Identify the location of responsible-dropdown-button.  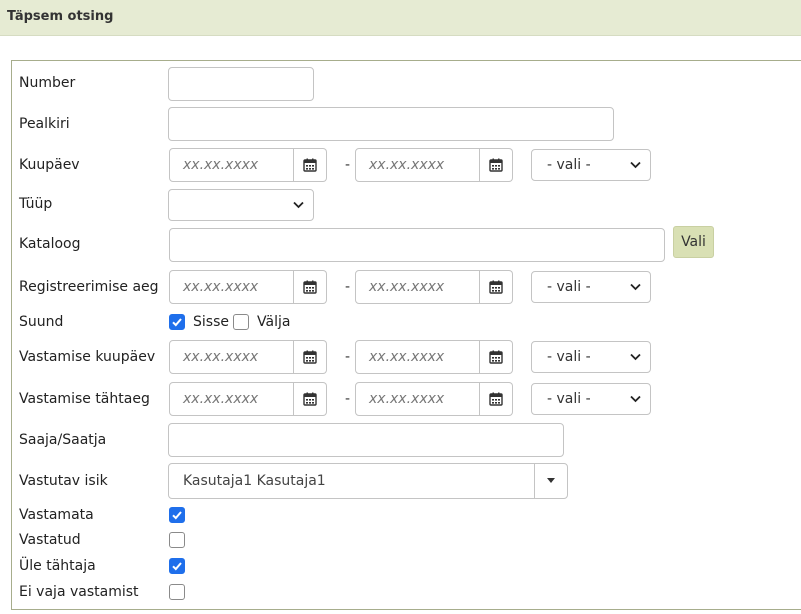
(551, 481).